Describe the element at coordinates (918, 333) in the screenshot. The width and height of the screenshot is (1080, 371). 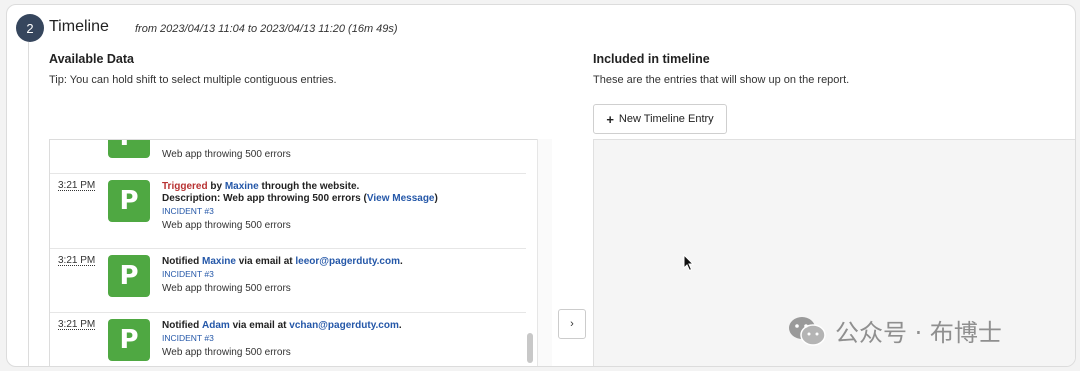
I see `watermark-text: 公众号 · 布博士` at that location.